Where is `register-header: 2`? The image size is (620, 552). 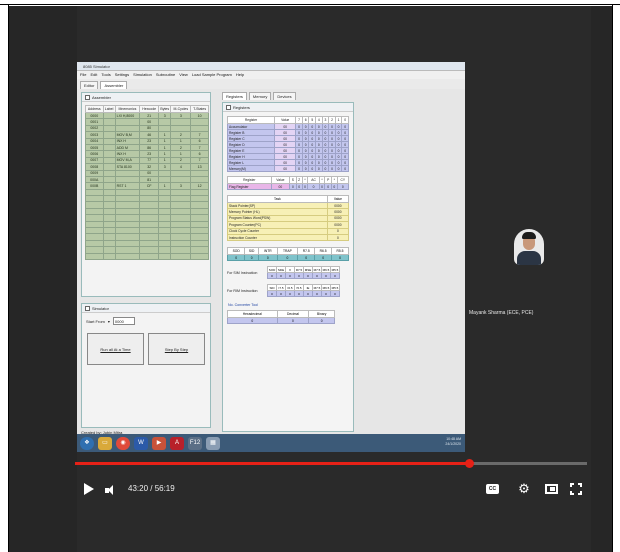 register-header: 2 is located at coordinates (332, 120).